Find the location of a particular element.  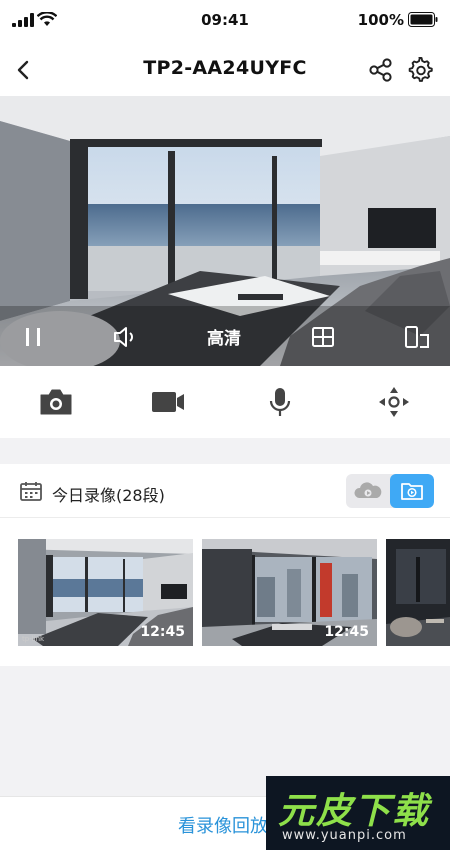

site-watermark: 元皮下载 www.yuanpi.com is located at coordinates (358, 813).